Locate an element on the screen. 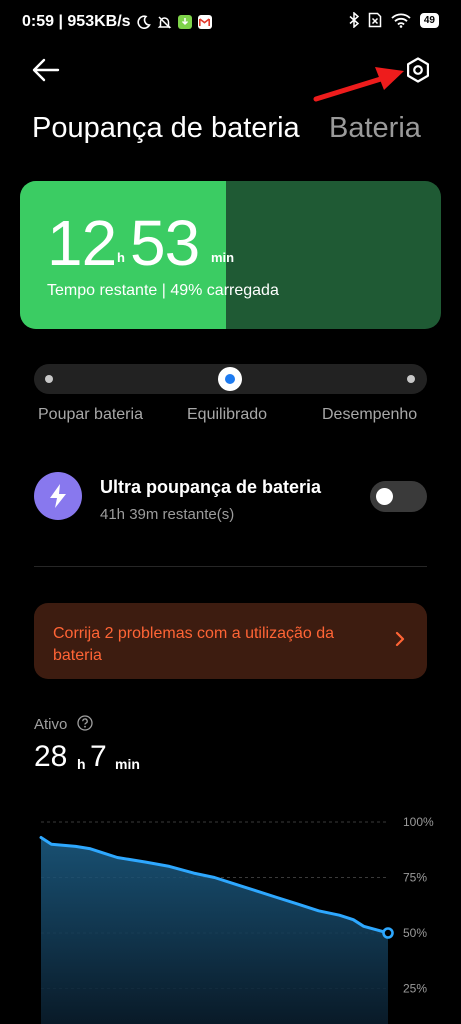 The width and height of the screenshot is (461, 1024). bluetooth-icon is located at coordinates (354, 20).